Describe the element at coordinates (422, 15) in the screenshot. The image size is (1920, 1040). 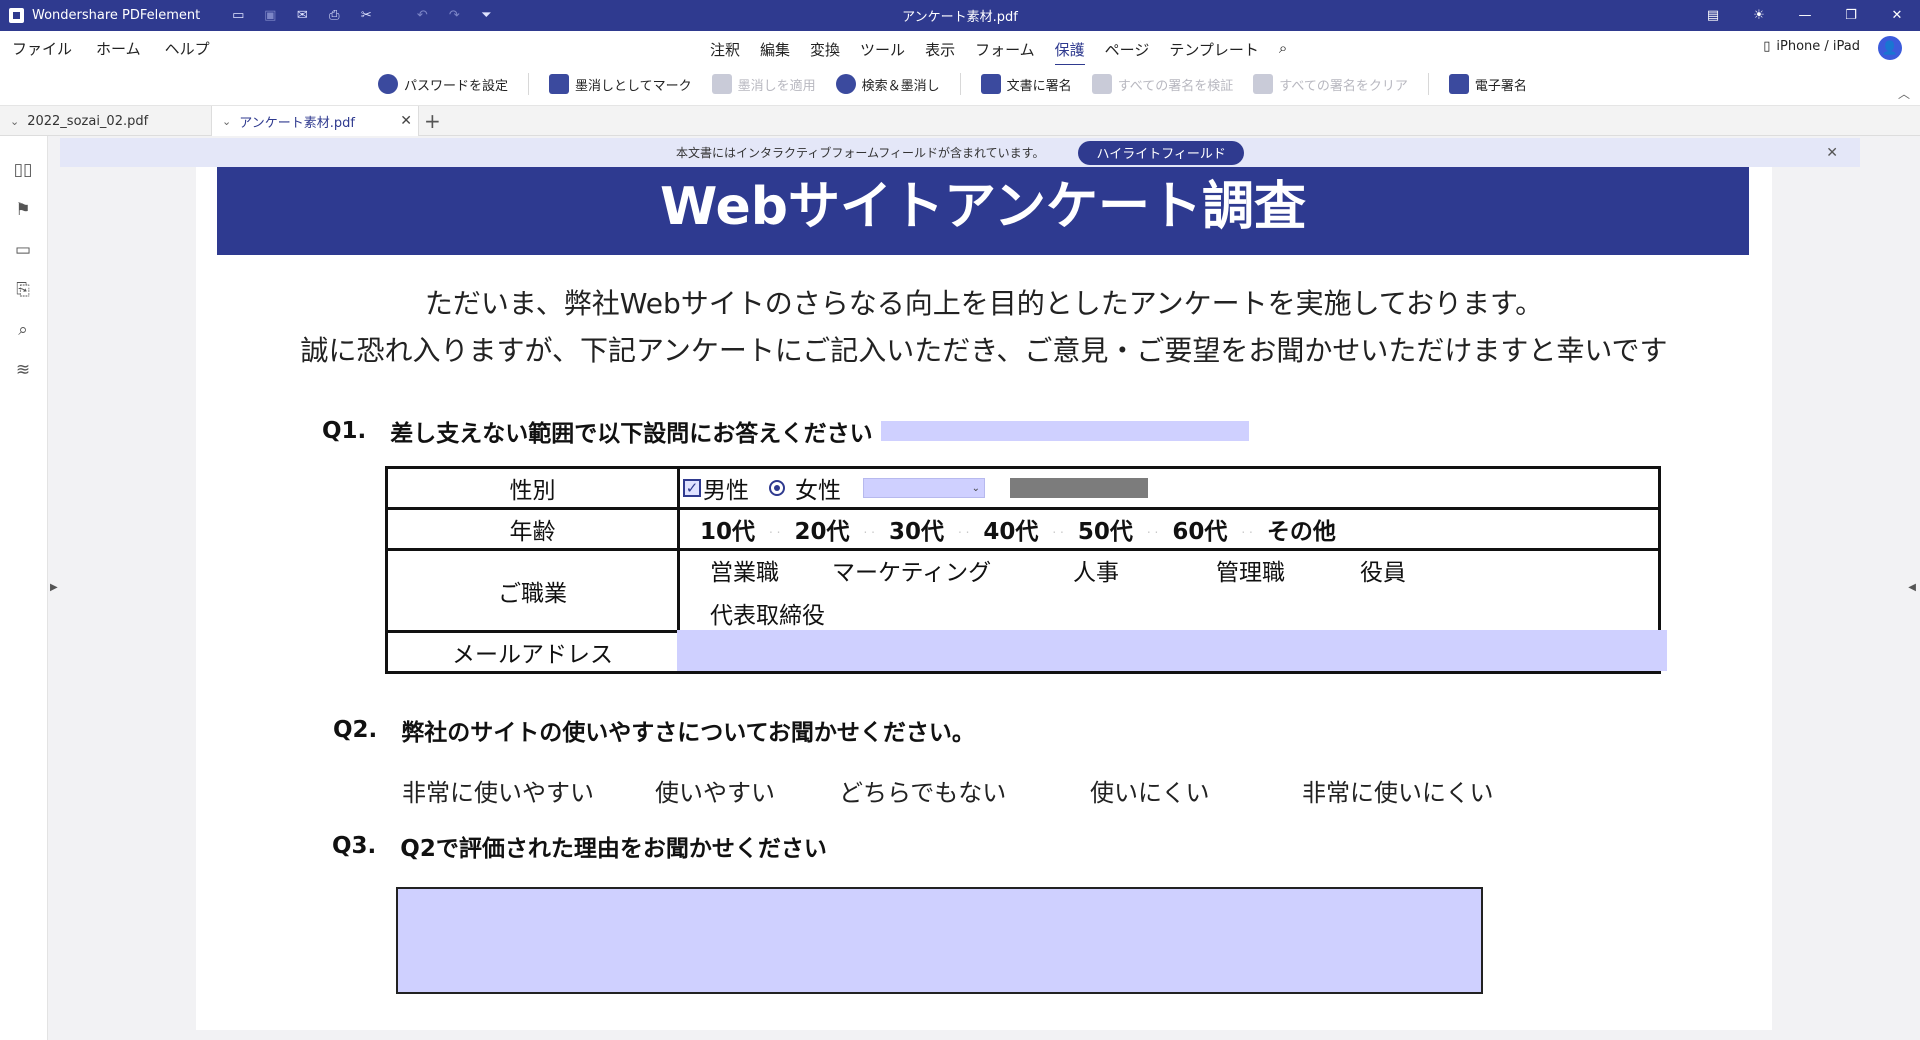
I see `undo-icon: ↶` at that location.